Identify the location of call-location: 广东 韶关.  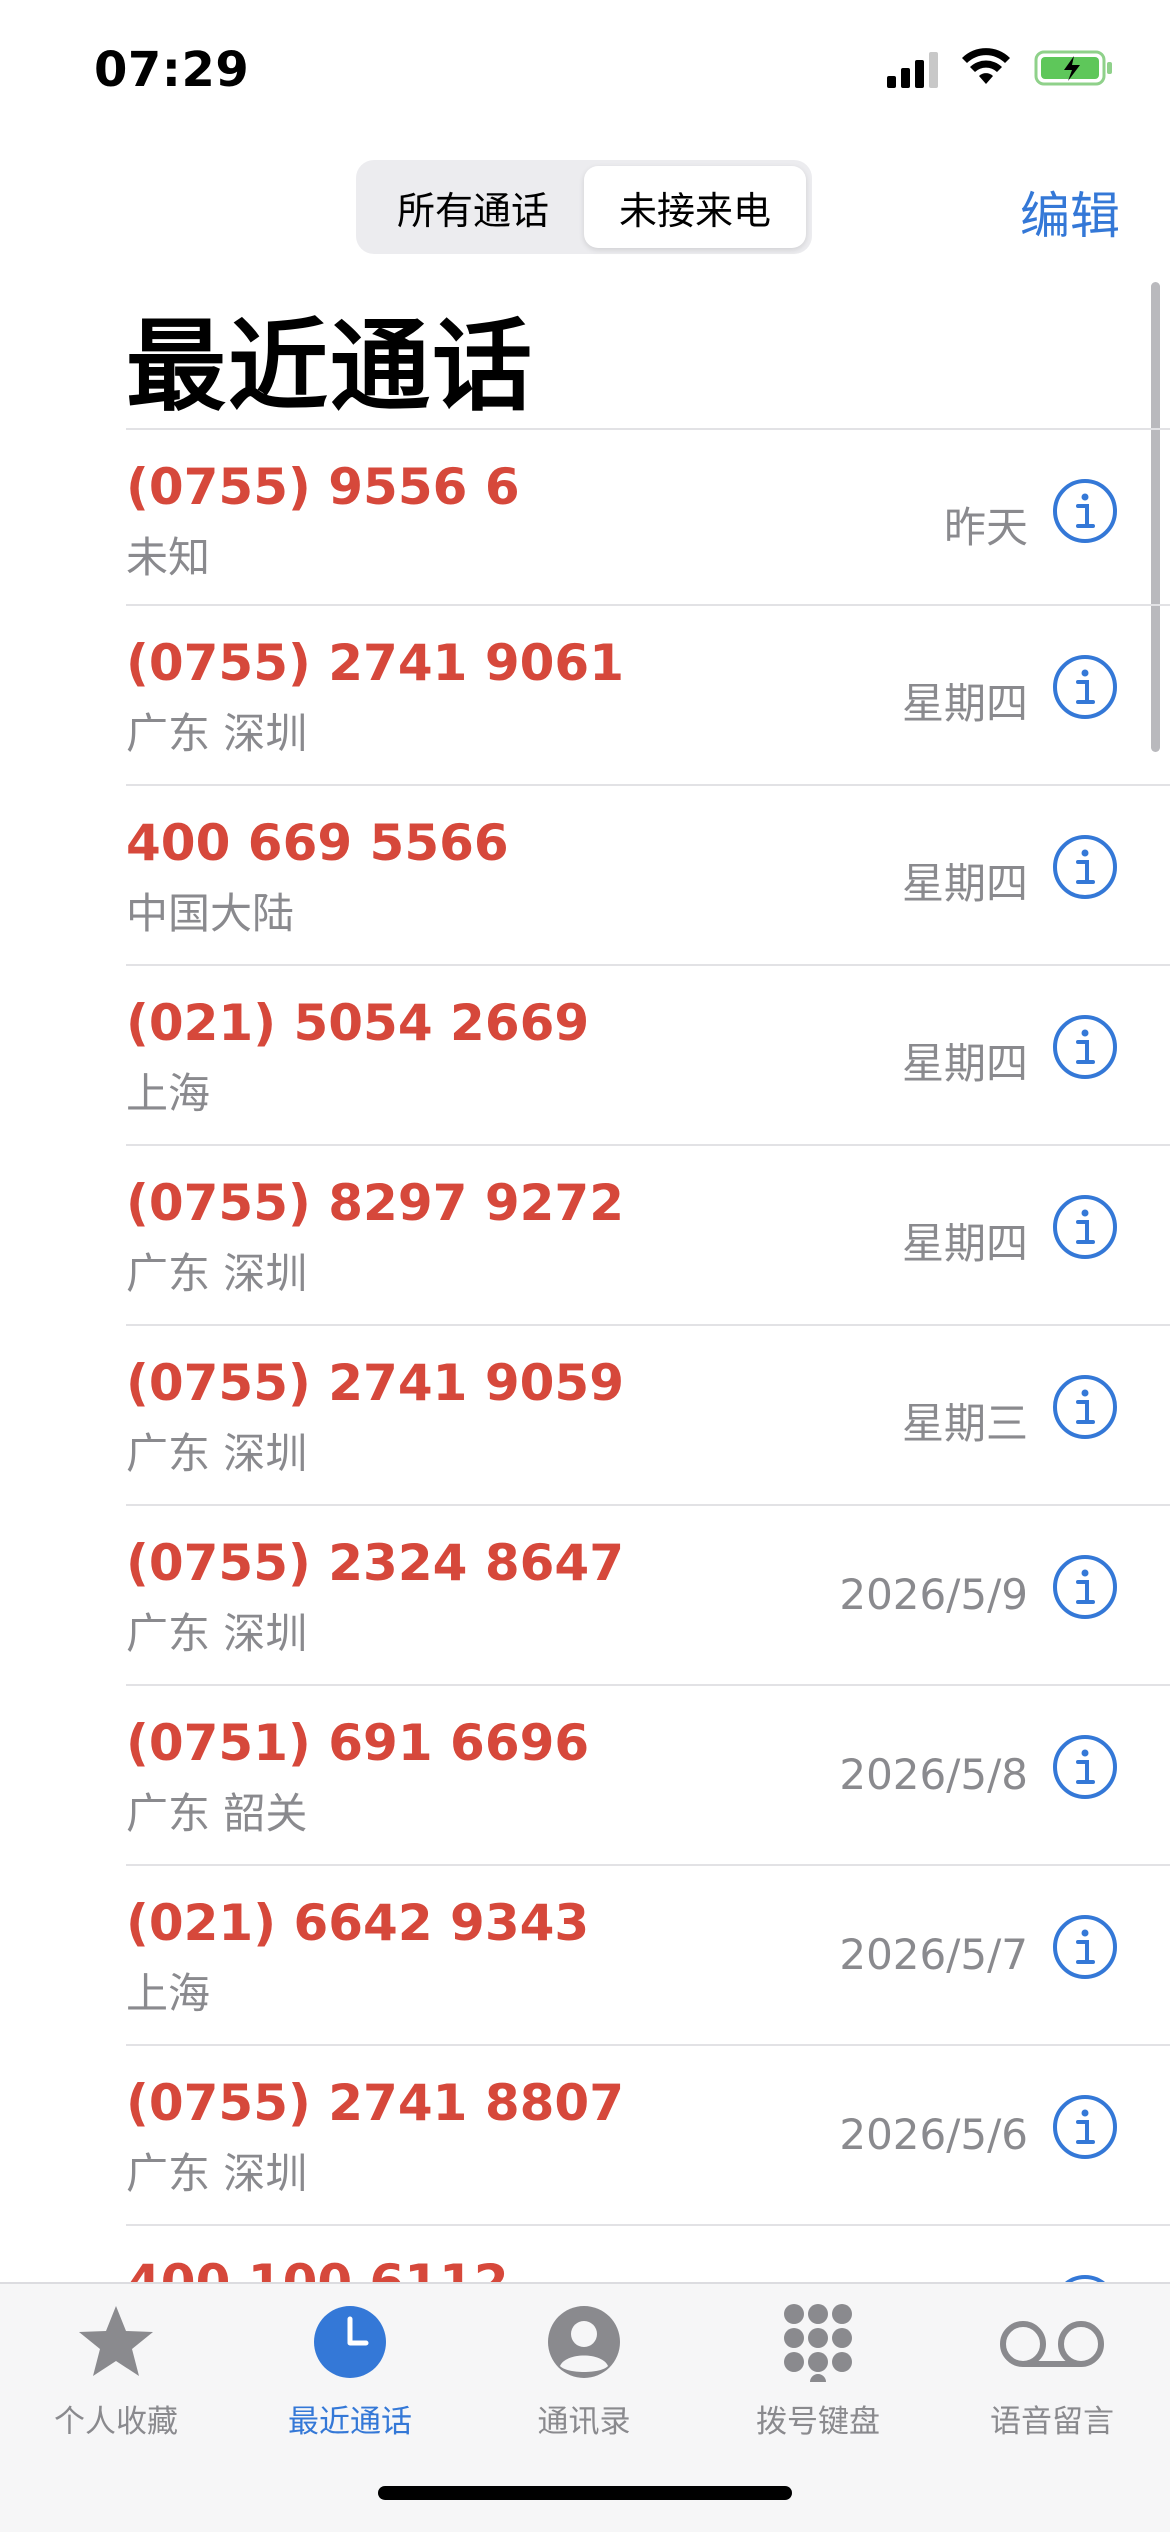
(217, 1813).